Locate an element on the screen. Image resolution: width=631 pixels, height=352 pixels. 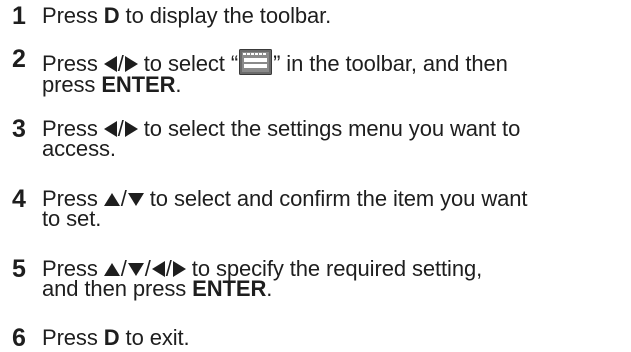
step-number: 3 is located at coordinates (19, 129).